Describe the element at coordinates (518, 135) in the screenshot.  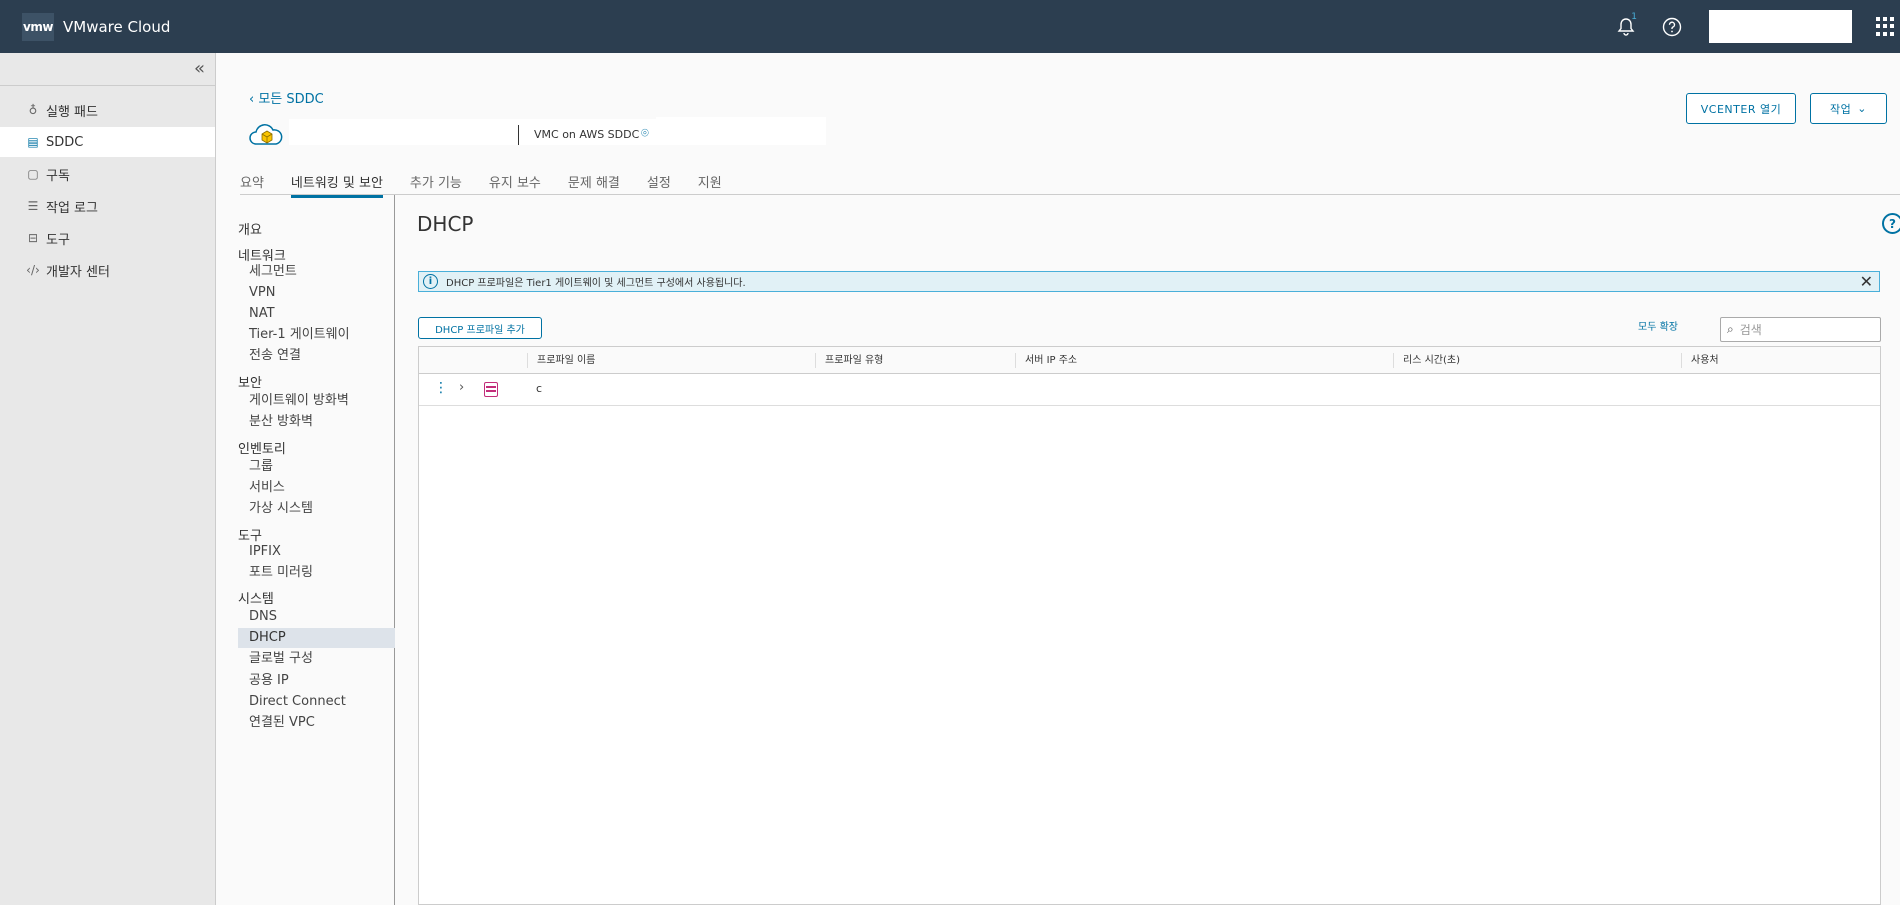
I see `header-divider` at that location.